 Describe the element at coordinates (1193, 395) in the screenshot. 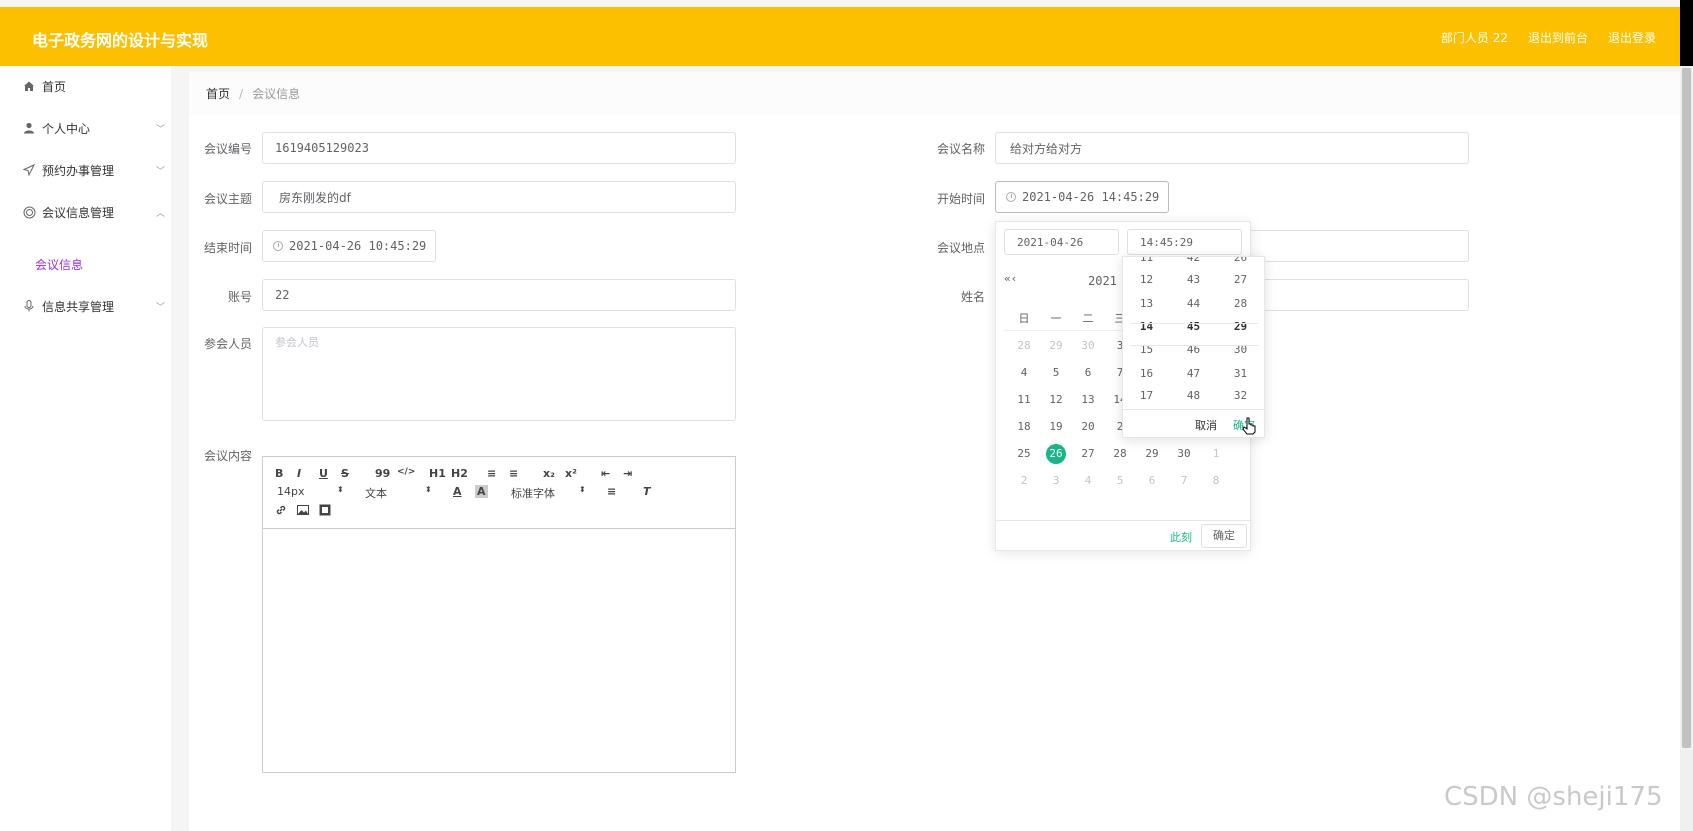

I see `time-option: 48` at that location.